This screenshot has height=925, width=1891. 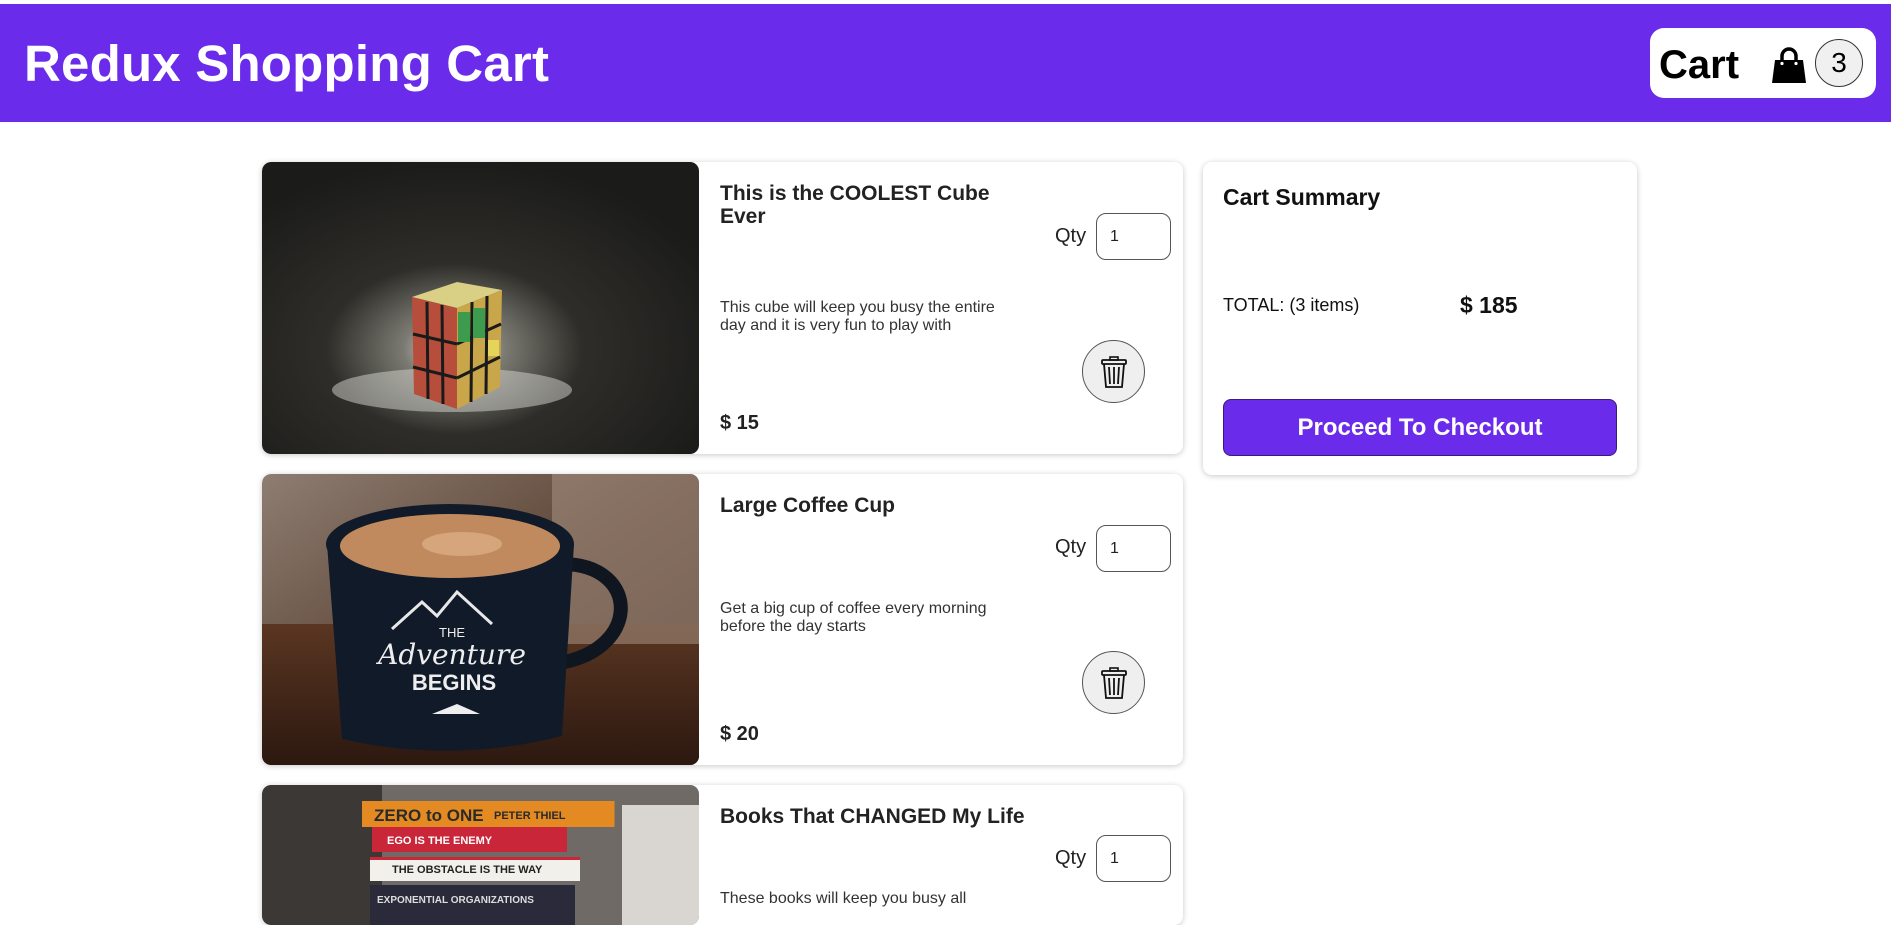 I want to click on mug-text-begins: BEGINS, so click(x=454, y=682).